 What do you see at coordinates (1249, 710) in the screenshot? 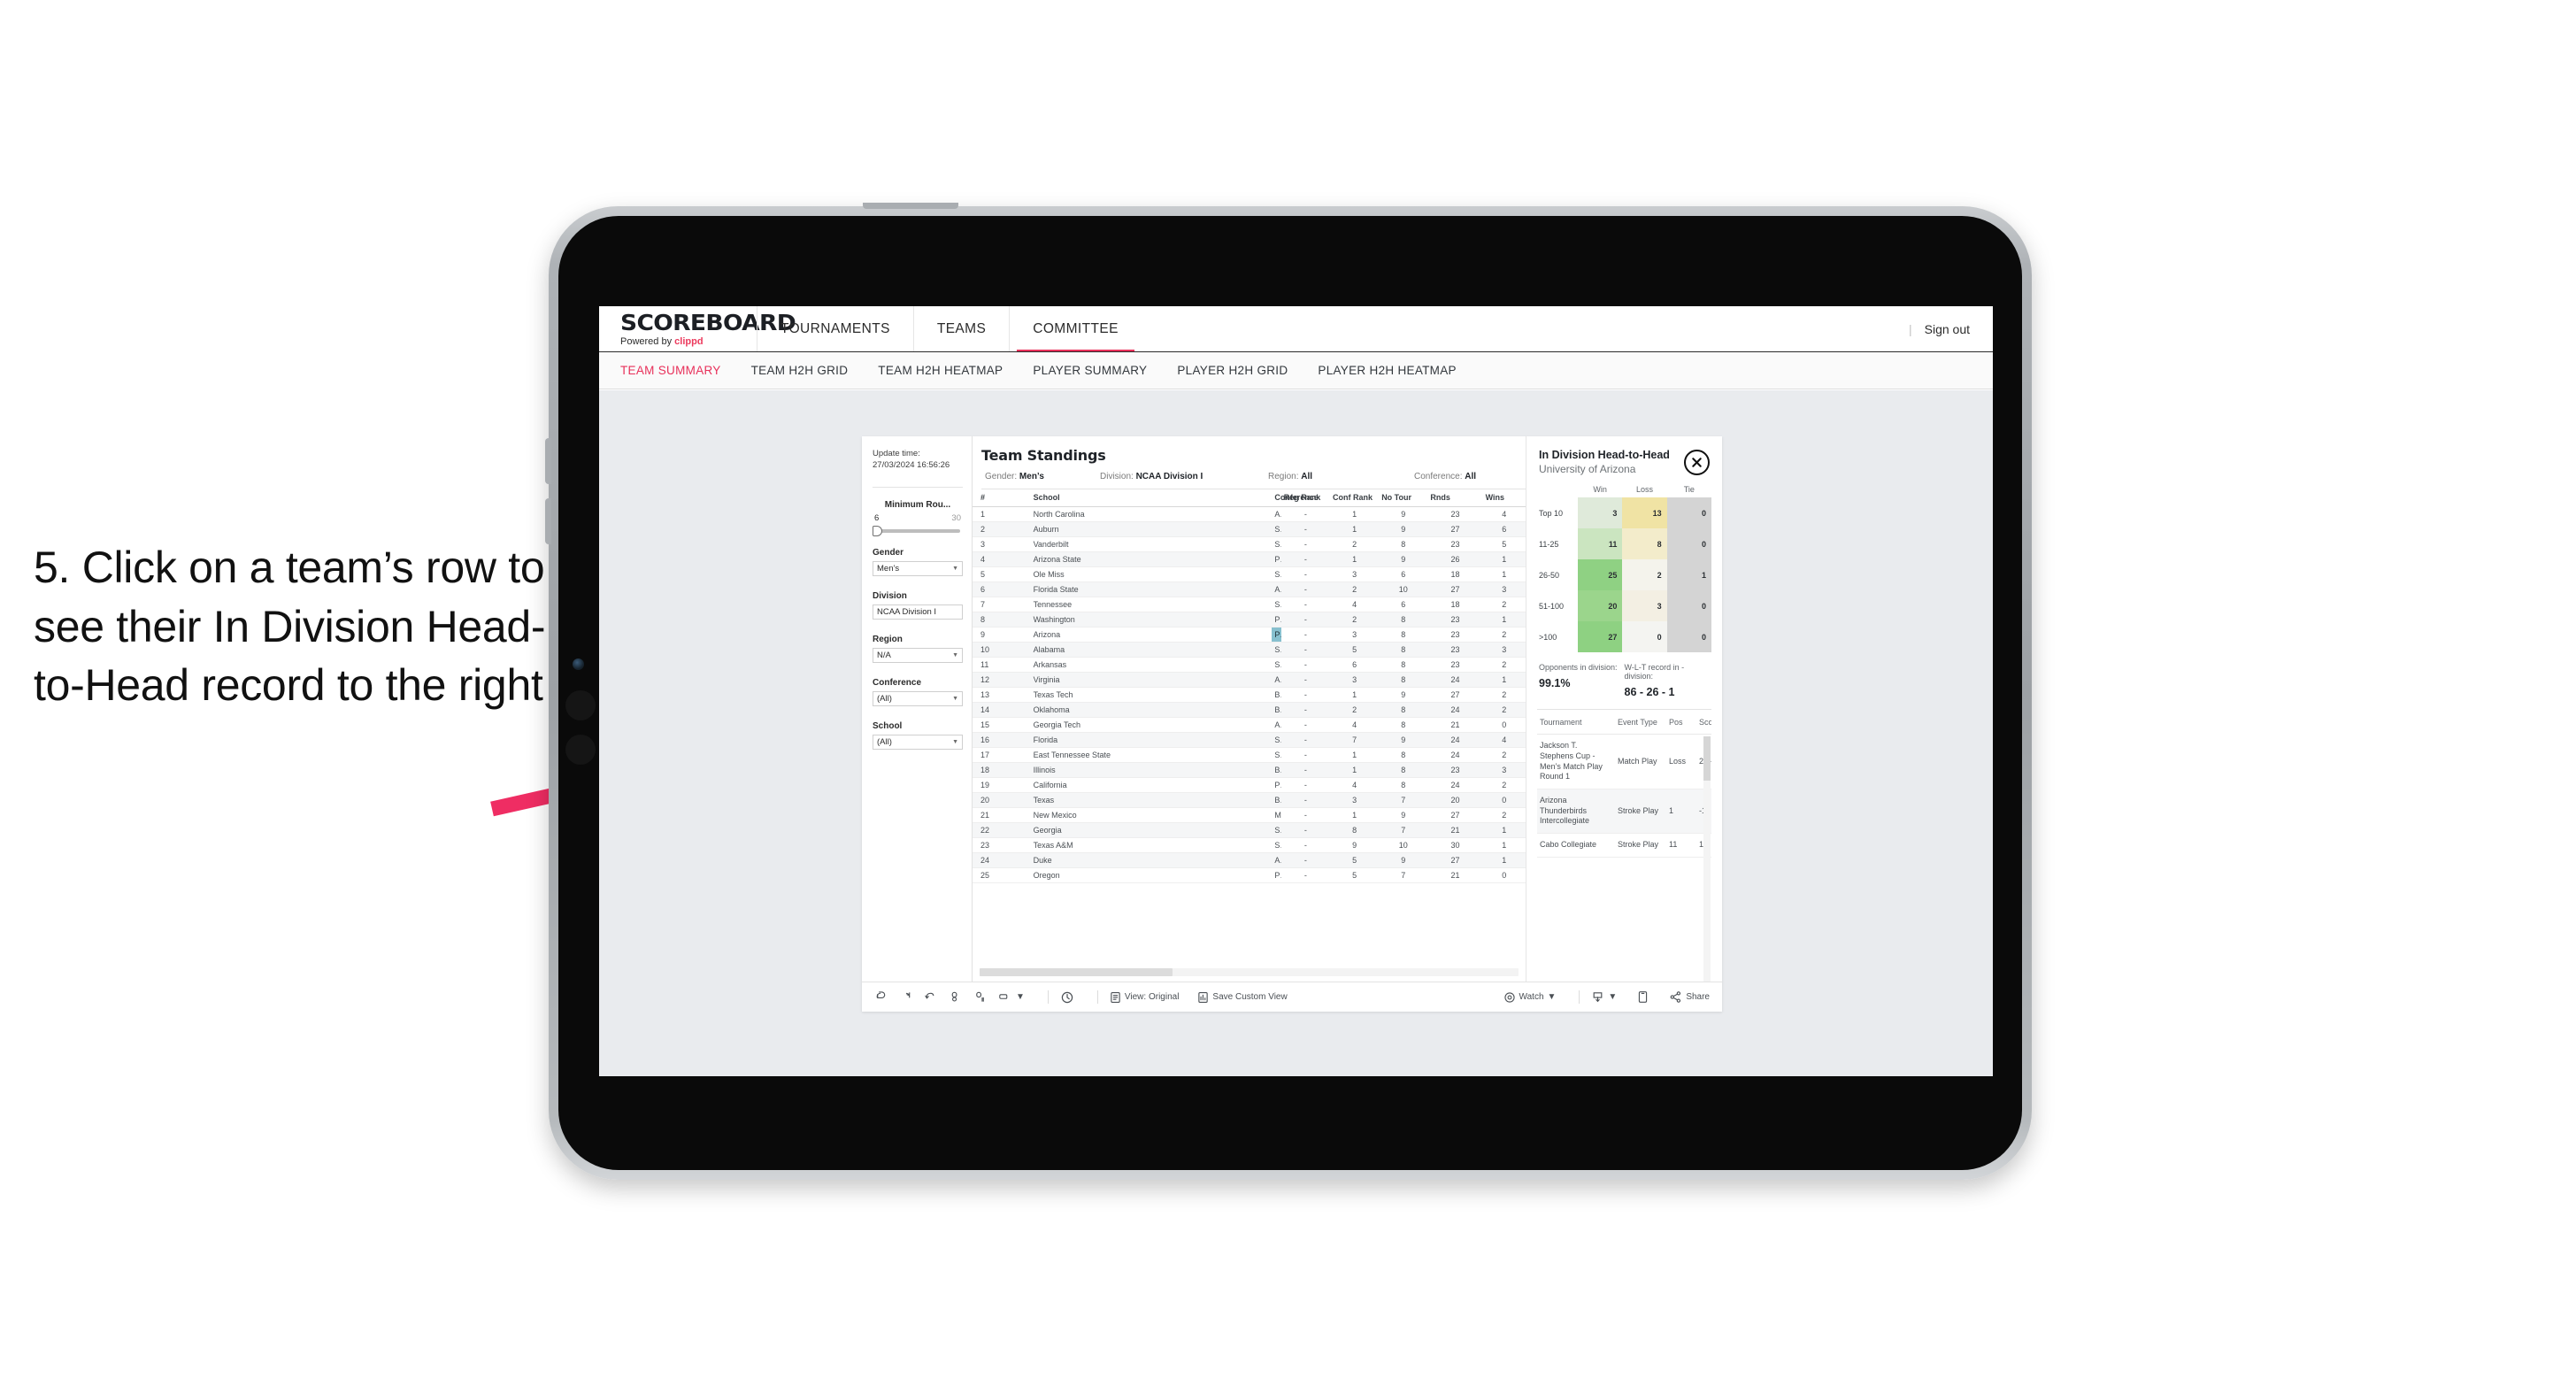
I see `table-row: 14OklahomaBig 12 Conference-28242` at bounding box center [1249, 710].